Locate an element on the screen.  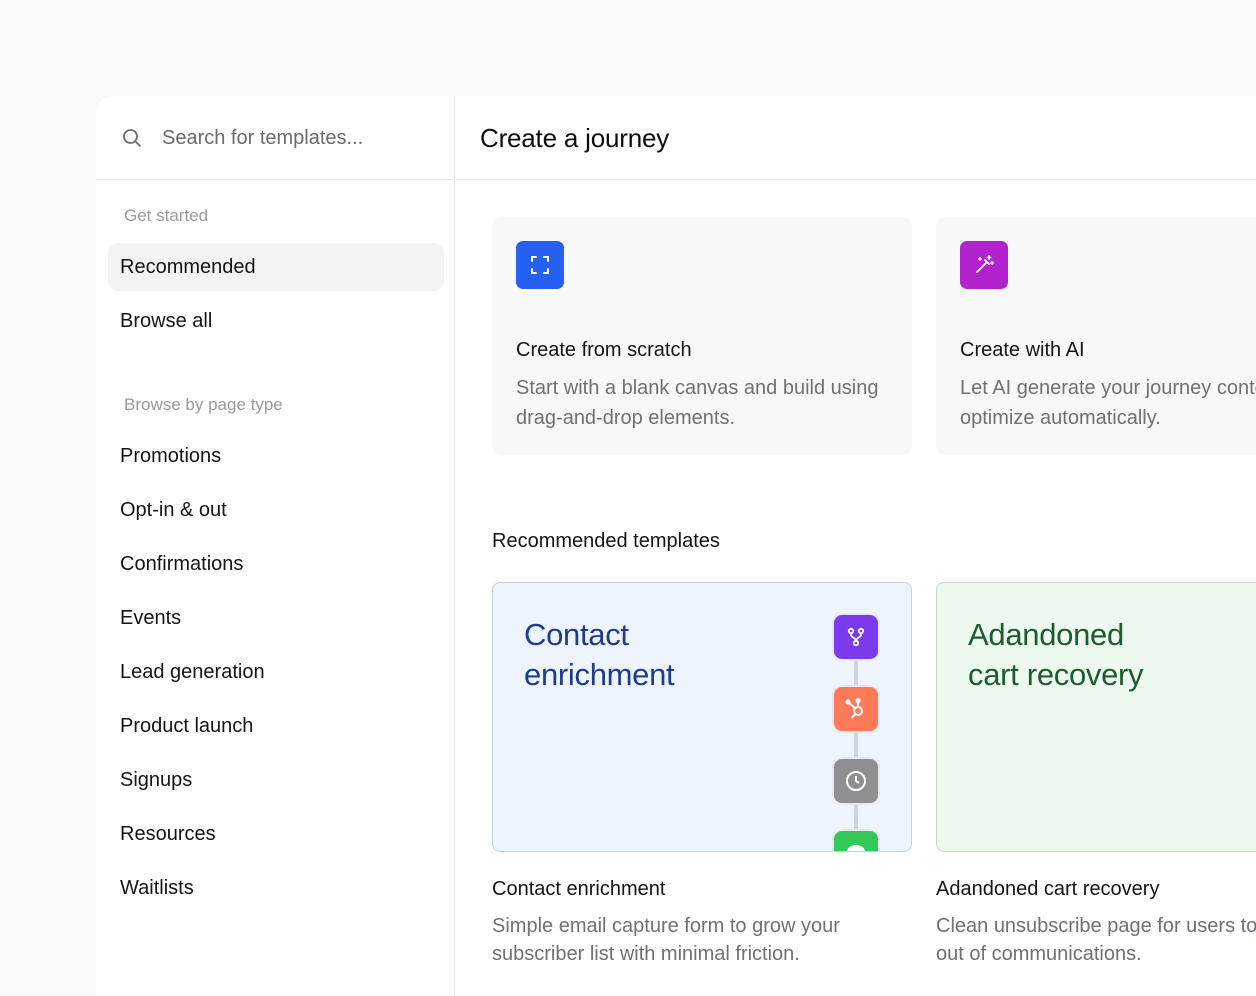
page-type-label: Browse by page type is located at coordinates (203, 404).